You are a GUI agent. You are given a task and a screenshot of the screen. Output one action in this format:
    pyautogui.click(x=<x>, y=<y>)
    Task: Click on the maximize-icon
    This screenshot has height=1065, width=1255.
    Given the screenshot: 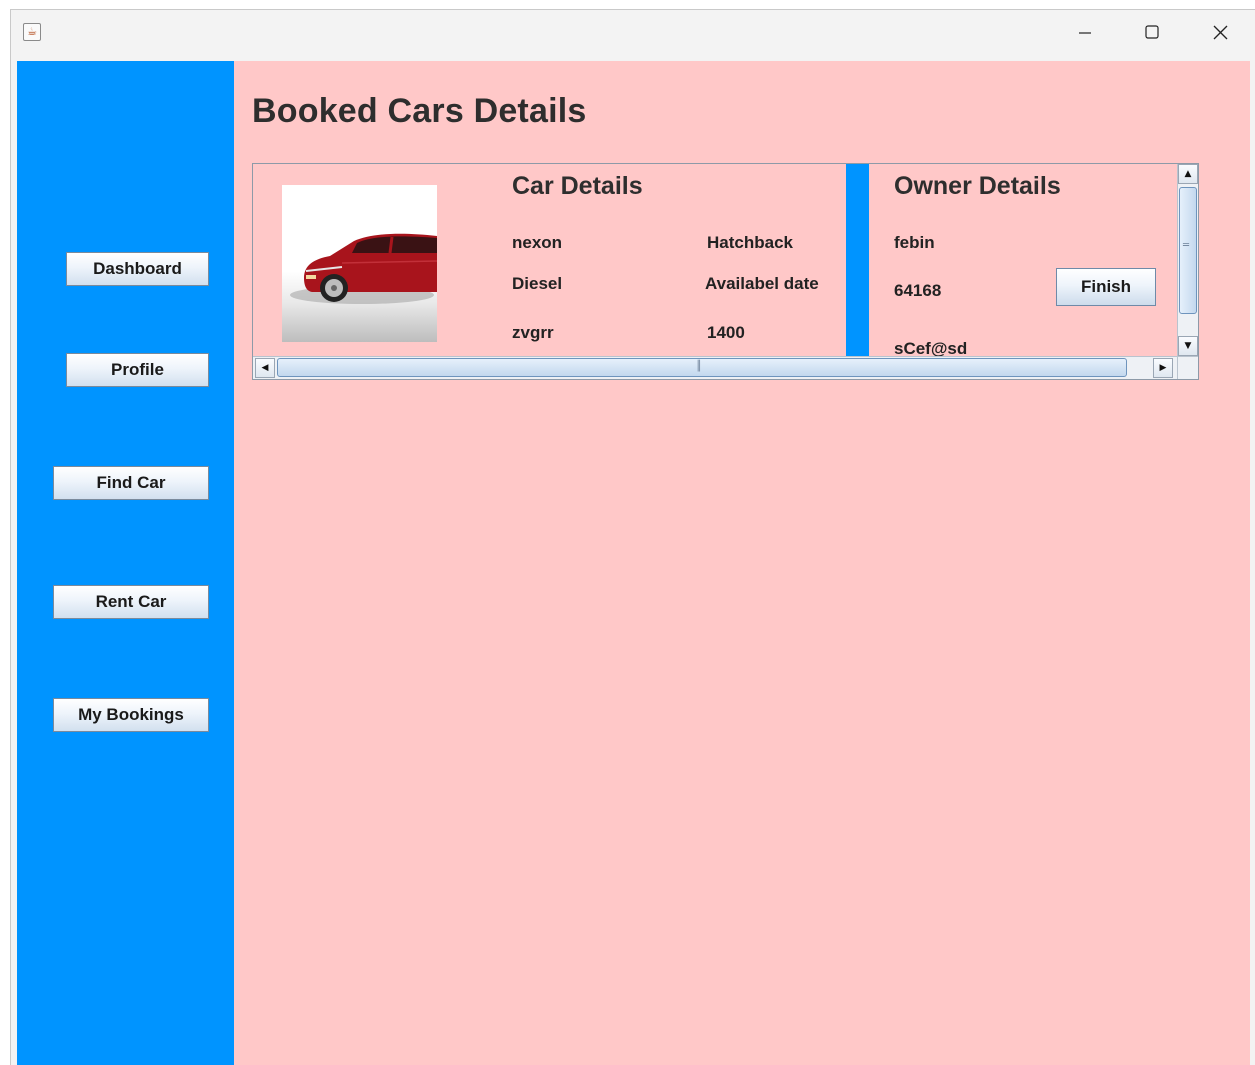 What is the action you would take?
    pyautogui.click(x=1152, y=32)
    